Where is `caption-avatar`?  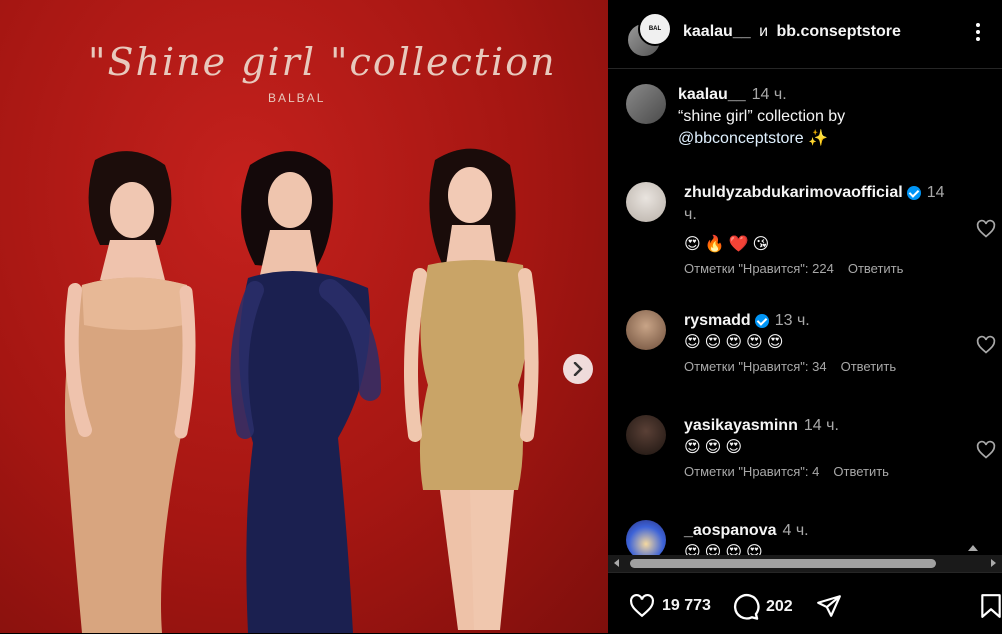 caption-avatar is located at coordinates (646, 104).